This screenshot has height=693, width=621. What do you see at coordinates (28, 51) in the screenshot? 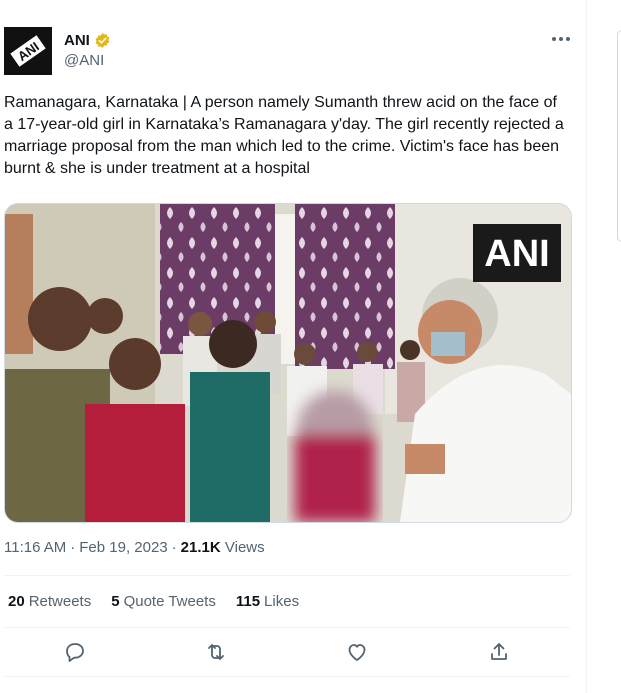
I see `avatar: ANI` at bounding box center [28, 51].